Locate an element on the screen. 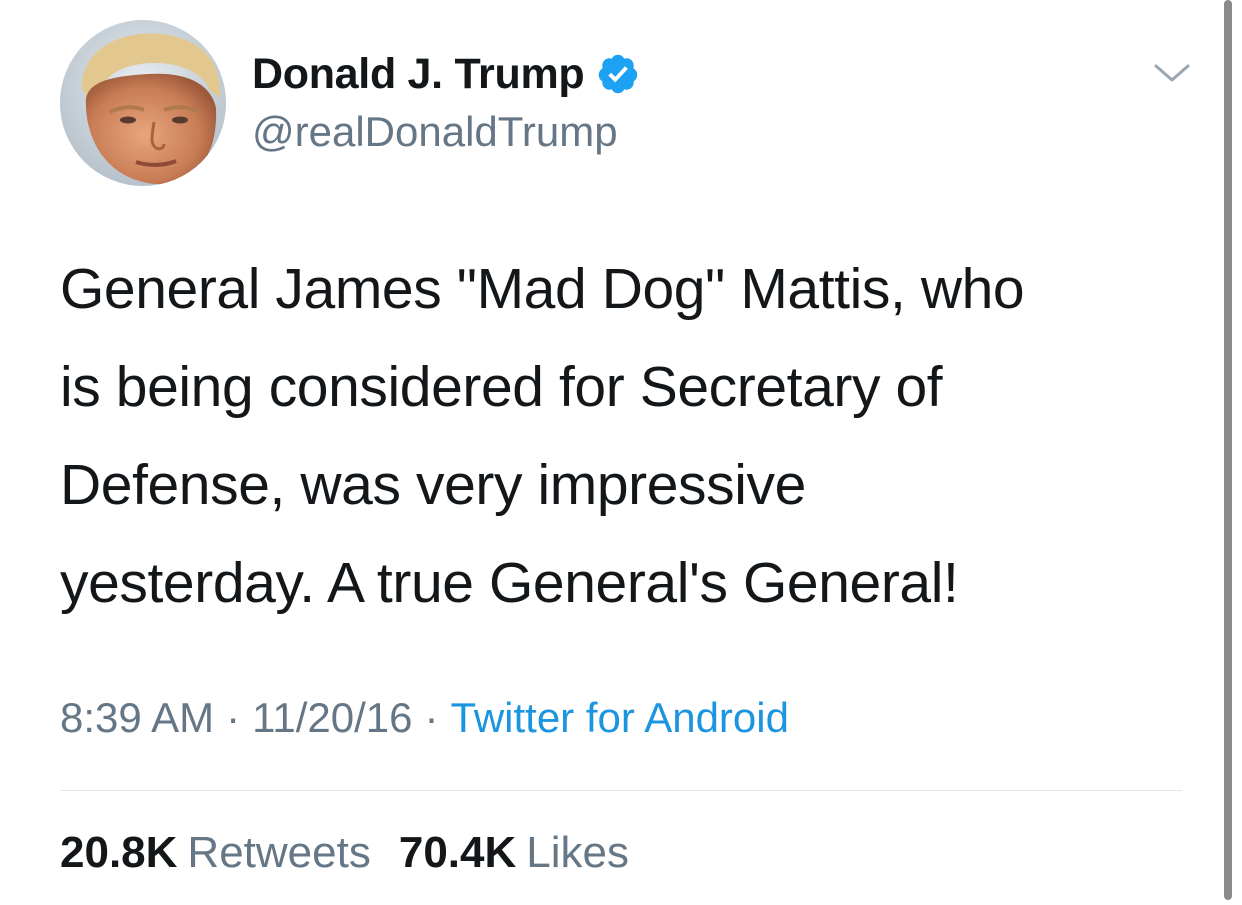  chevron-down-icon is located at coordinates (1172, 72).